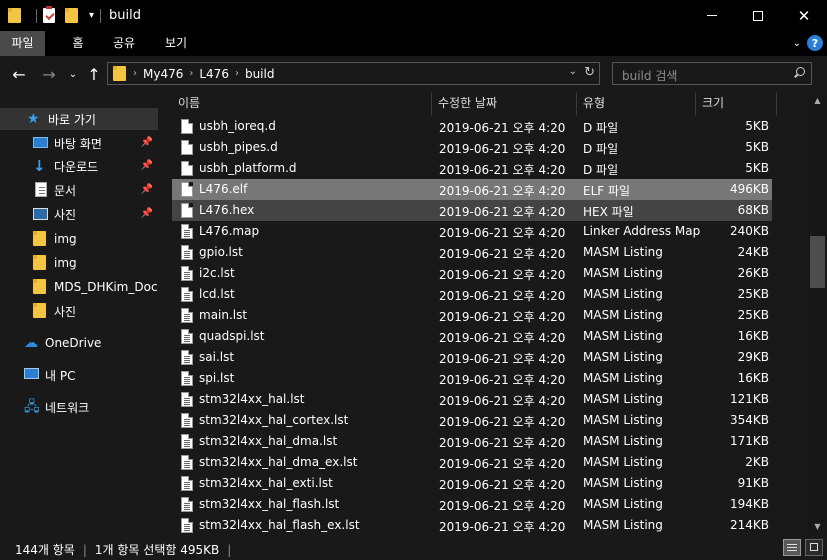 The height and width of the screenshot is (560, 827). What do you see at coordinates (79, 190) in the screenshot?
I see `nav-item-documents: 문서 📌` at bounding box center [79, 190].